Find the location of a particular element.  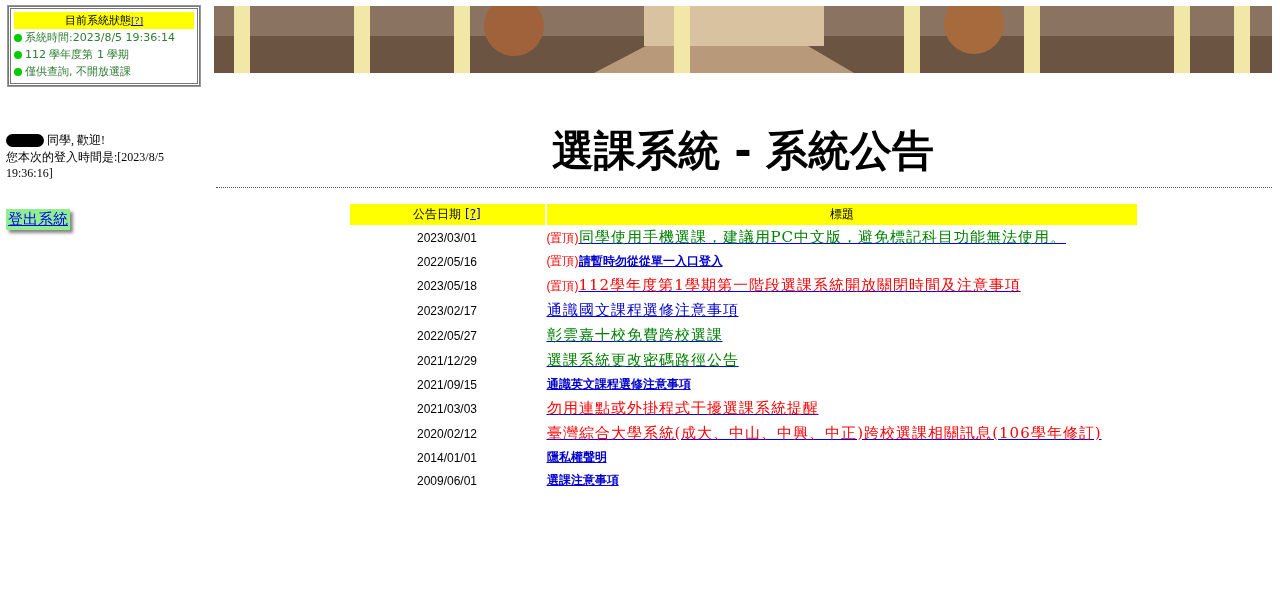

announcement-link: 同學使用手機選課，建議用PC中文版，避免標記科目功能無法使用。 is located at coordinates (822, 237).